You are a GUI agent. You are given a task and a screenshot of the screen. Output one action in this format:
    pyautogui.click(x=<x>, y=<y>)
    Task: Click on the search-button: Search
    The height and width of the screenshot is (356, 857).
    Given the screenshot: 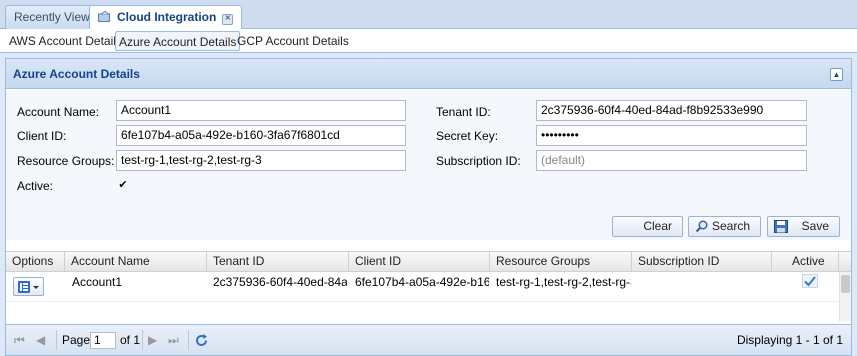 What is the action you would take?
    pyautogui.click(x=724, y=226)
    